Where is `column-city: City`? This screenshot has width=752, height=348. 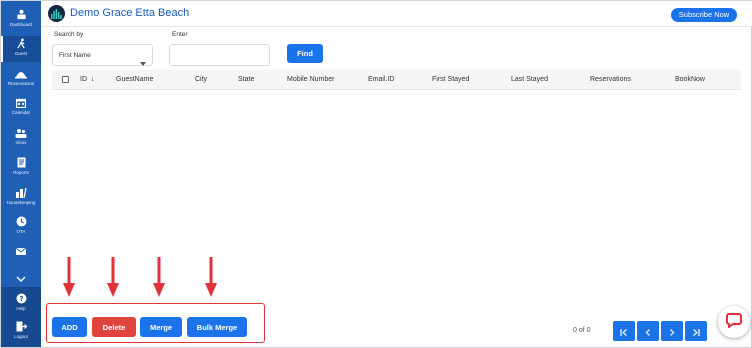
column-city: City is located at coordinates (201, 79).